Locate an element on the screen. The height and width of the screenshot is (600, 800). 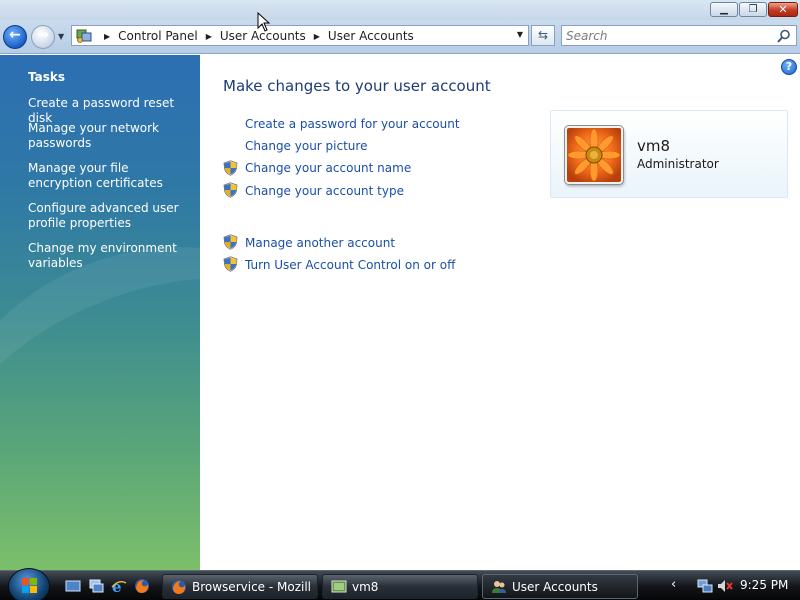
system-clock: 9:25 PM is located at coordinates (764, 585).